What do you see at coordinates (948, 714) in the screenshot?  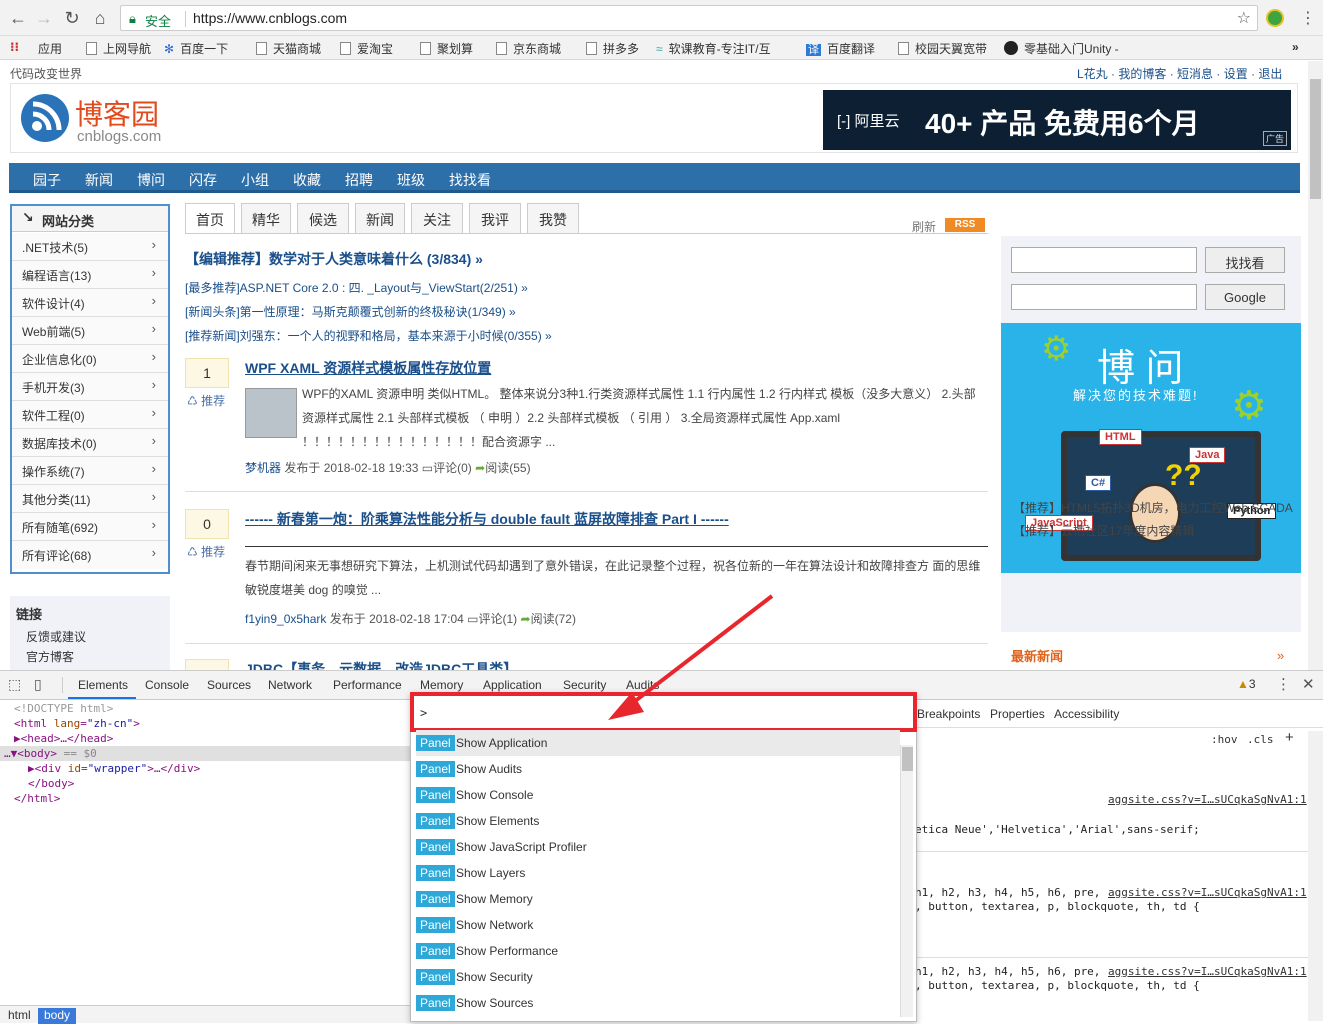 I see `sidebar-tab-breakpoints: Breakpoints` at bounding box center [948, 714].